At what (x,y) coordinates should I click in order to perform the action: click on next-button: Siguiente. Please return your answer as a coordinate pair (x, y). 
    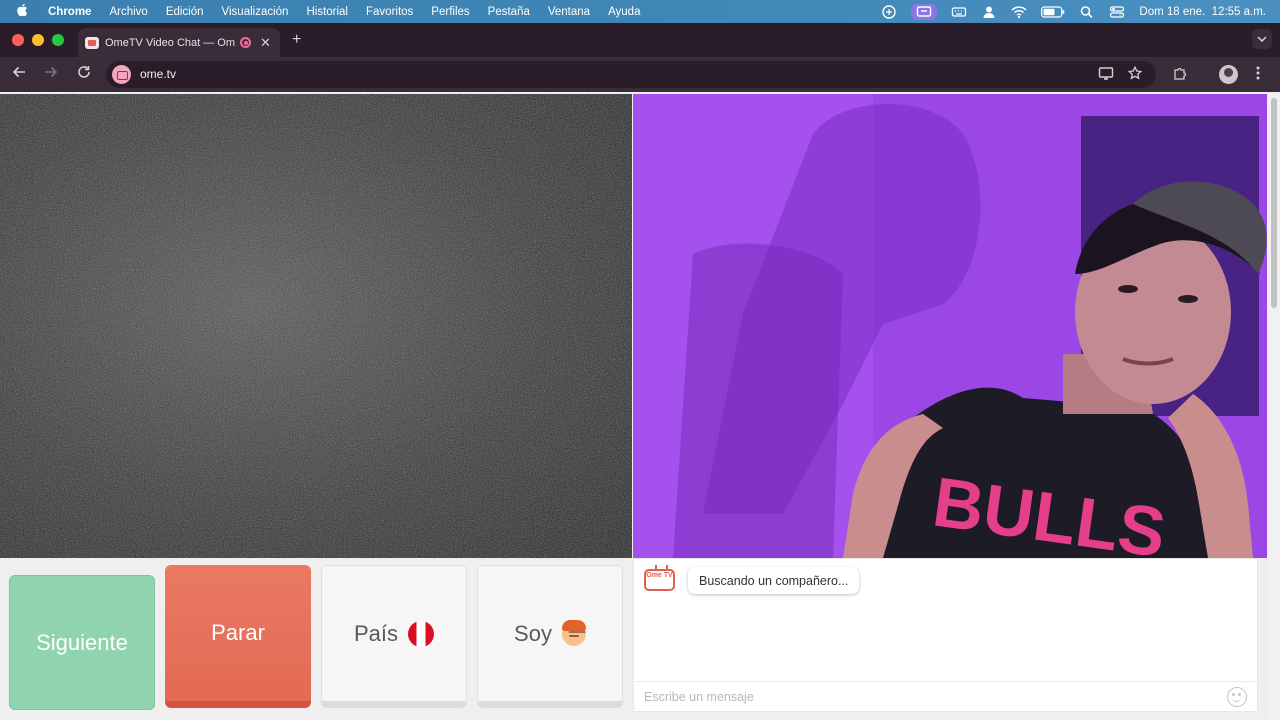
    Looking at the image, I should click on (82, 642).